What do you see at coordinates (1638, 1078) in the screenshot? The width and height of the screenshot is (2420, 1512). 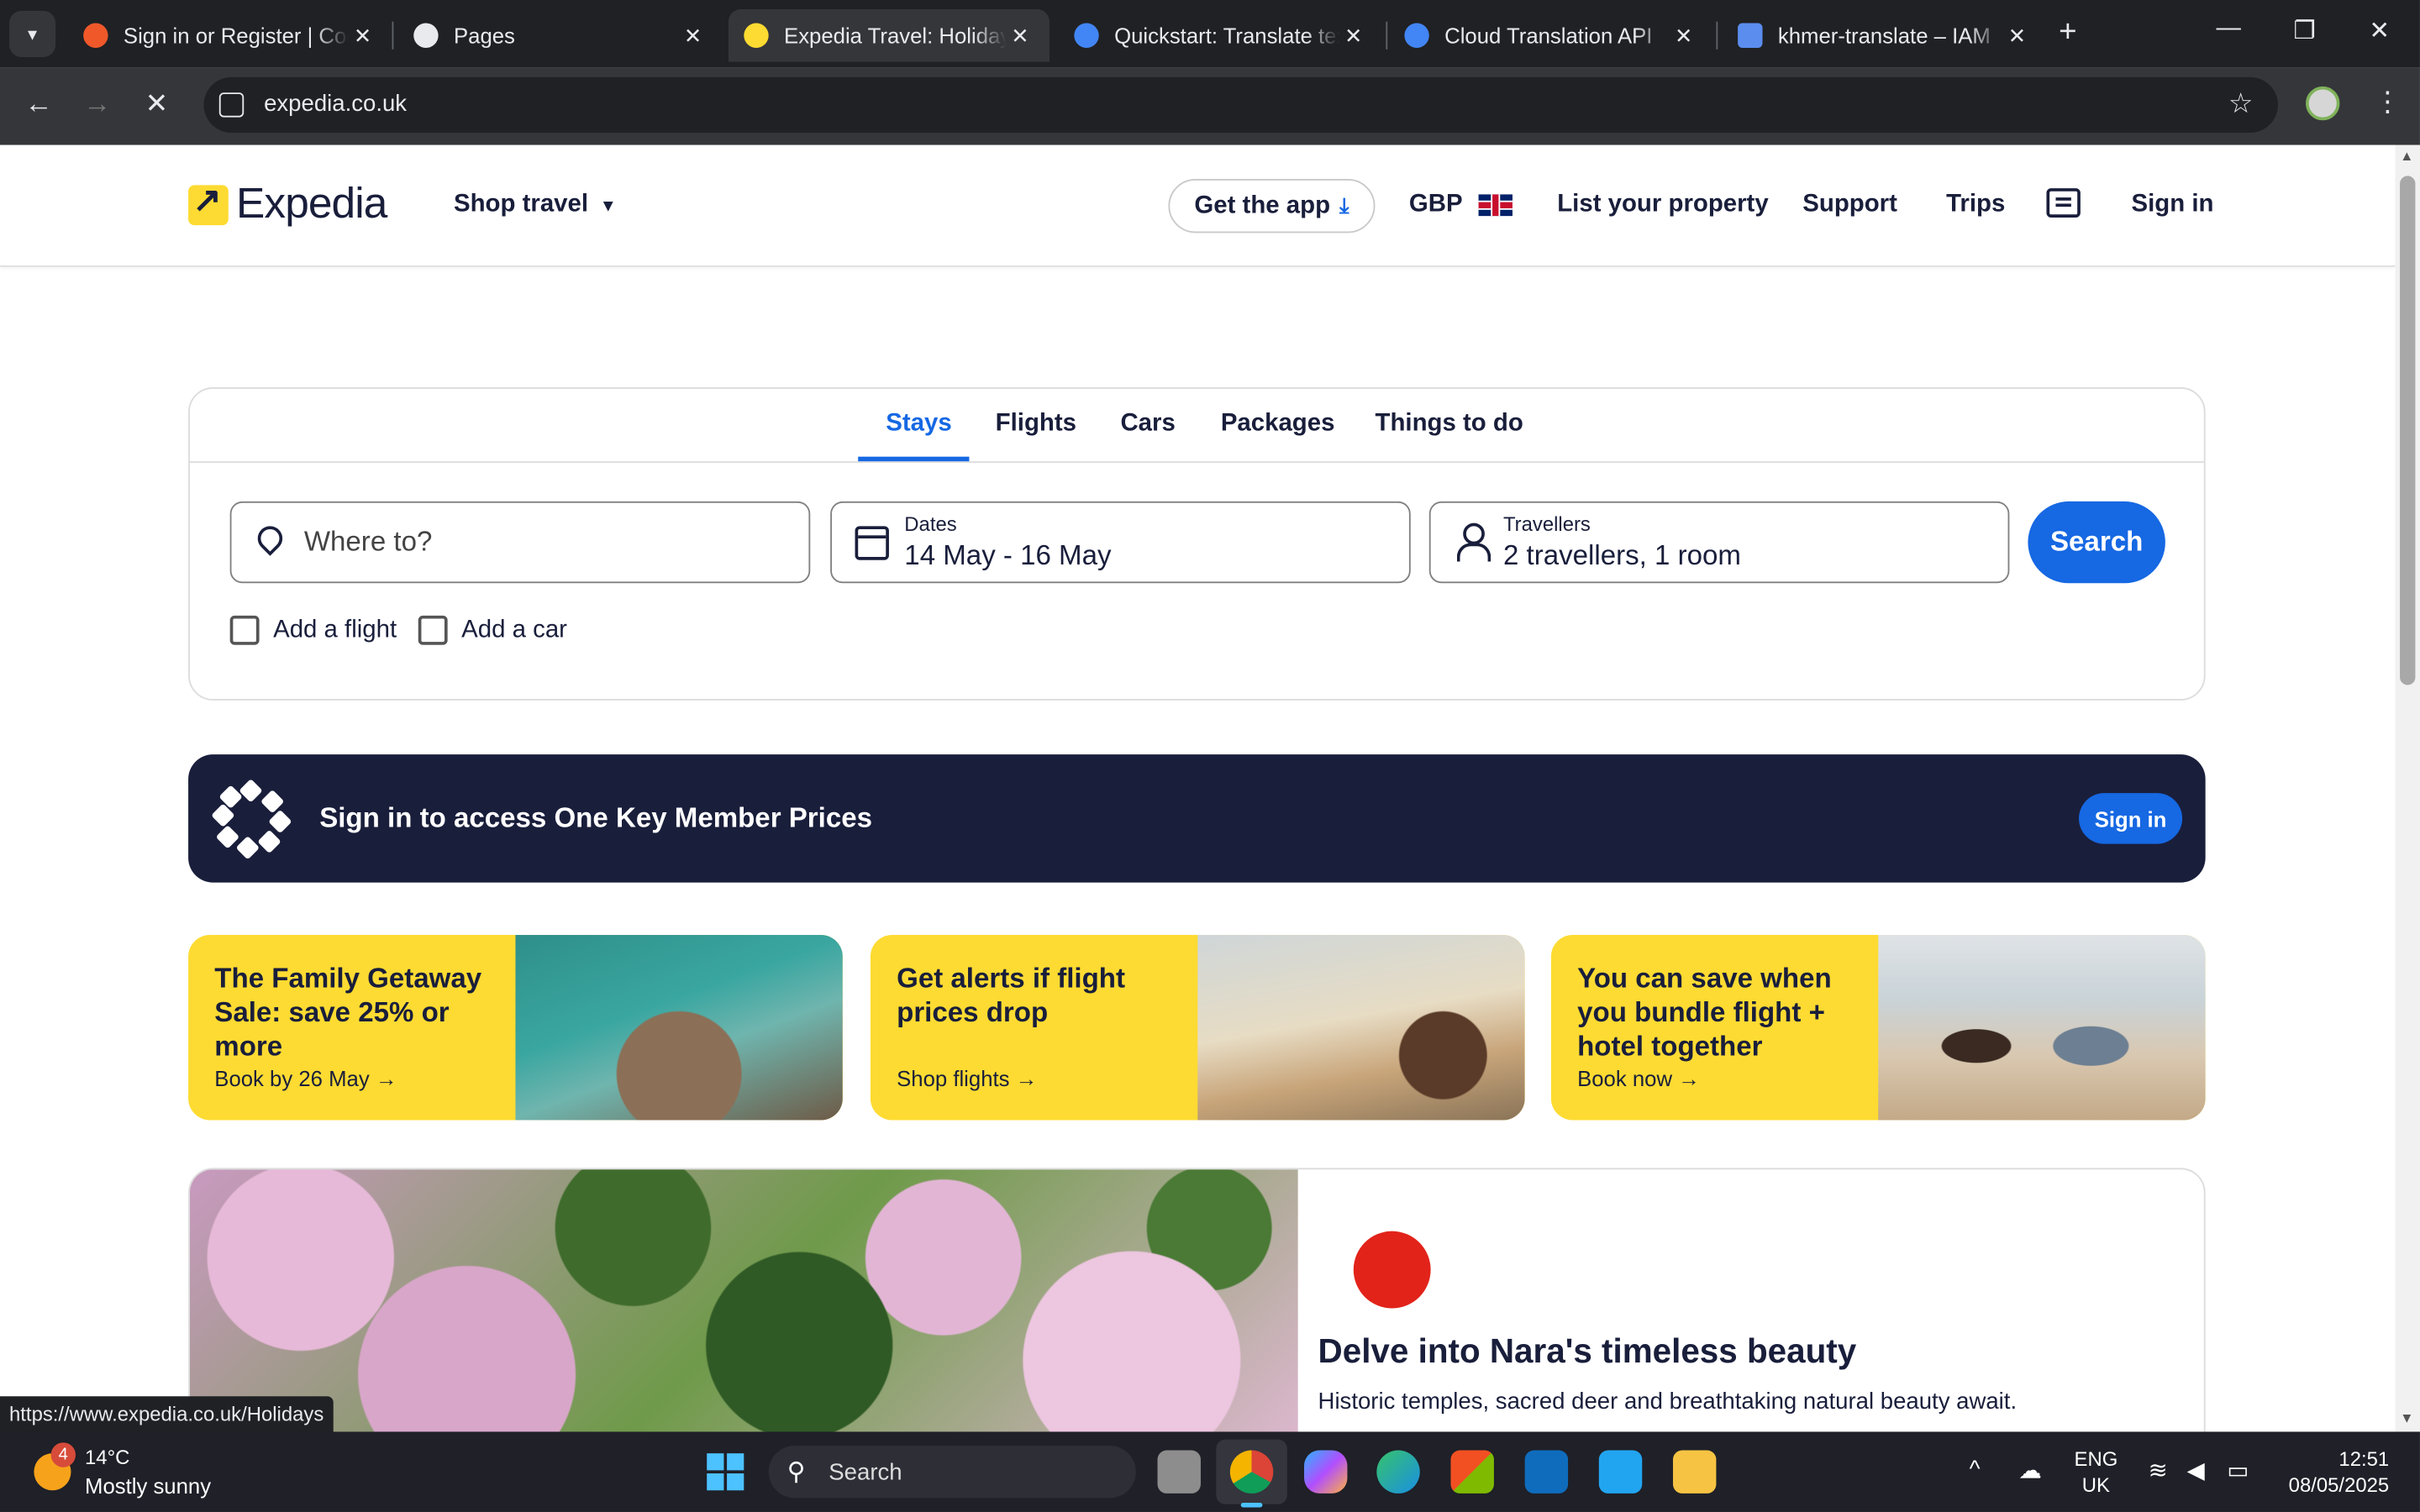 I see `promo-cta: Book now →` at bounding box center [1638, 1078].